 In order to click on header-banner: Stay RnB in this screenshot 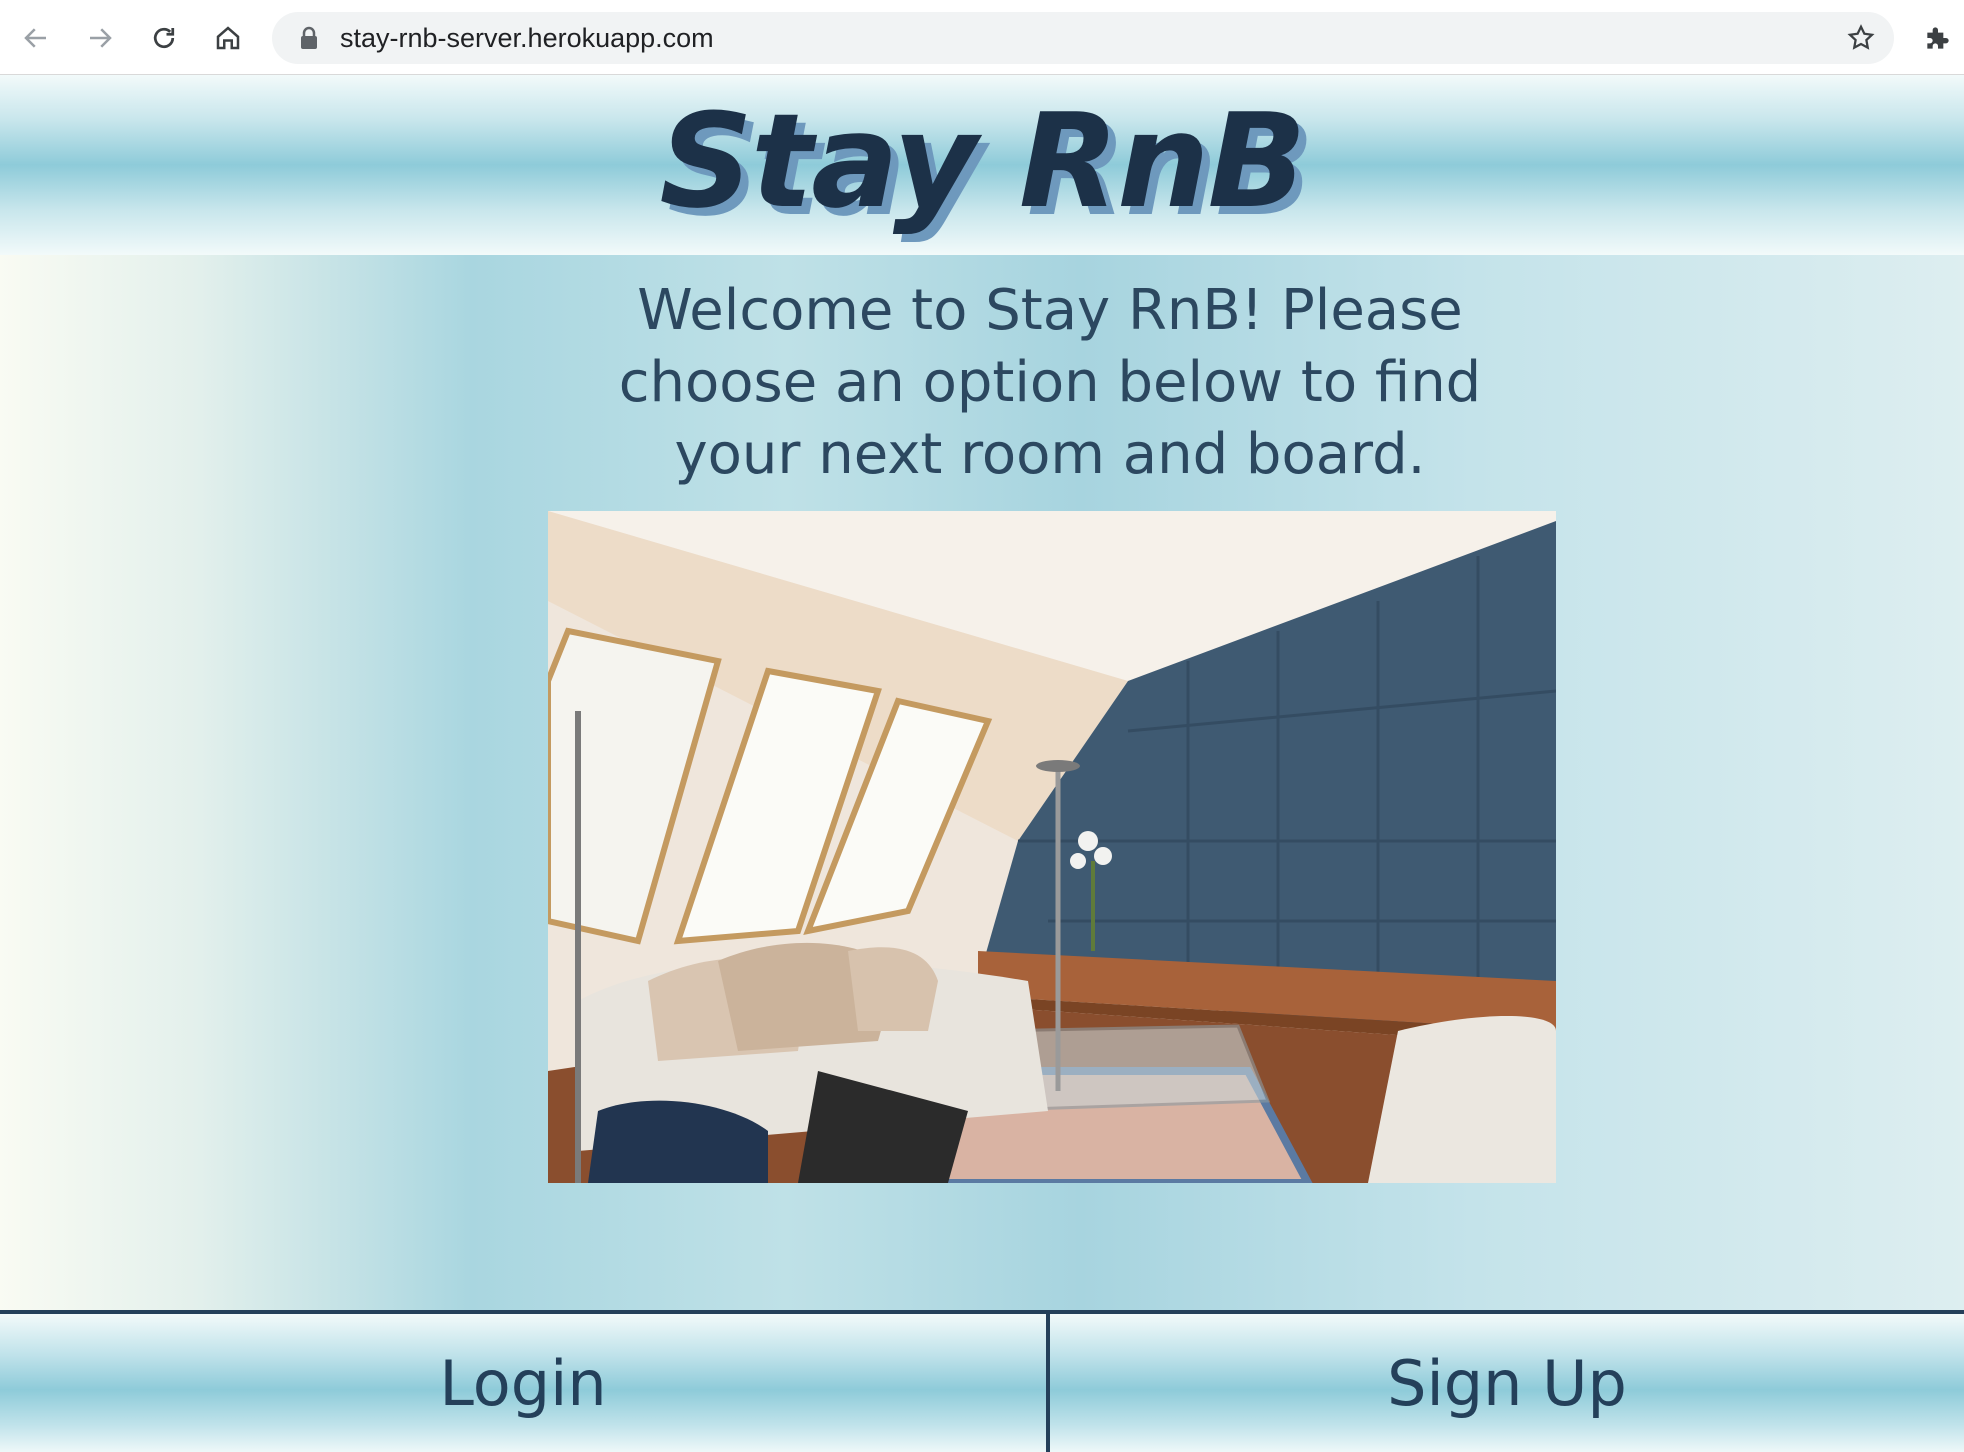, I will do `click(982, 165)`.